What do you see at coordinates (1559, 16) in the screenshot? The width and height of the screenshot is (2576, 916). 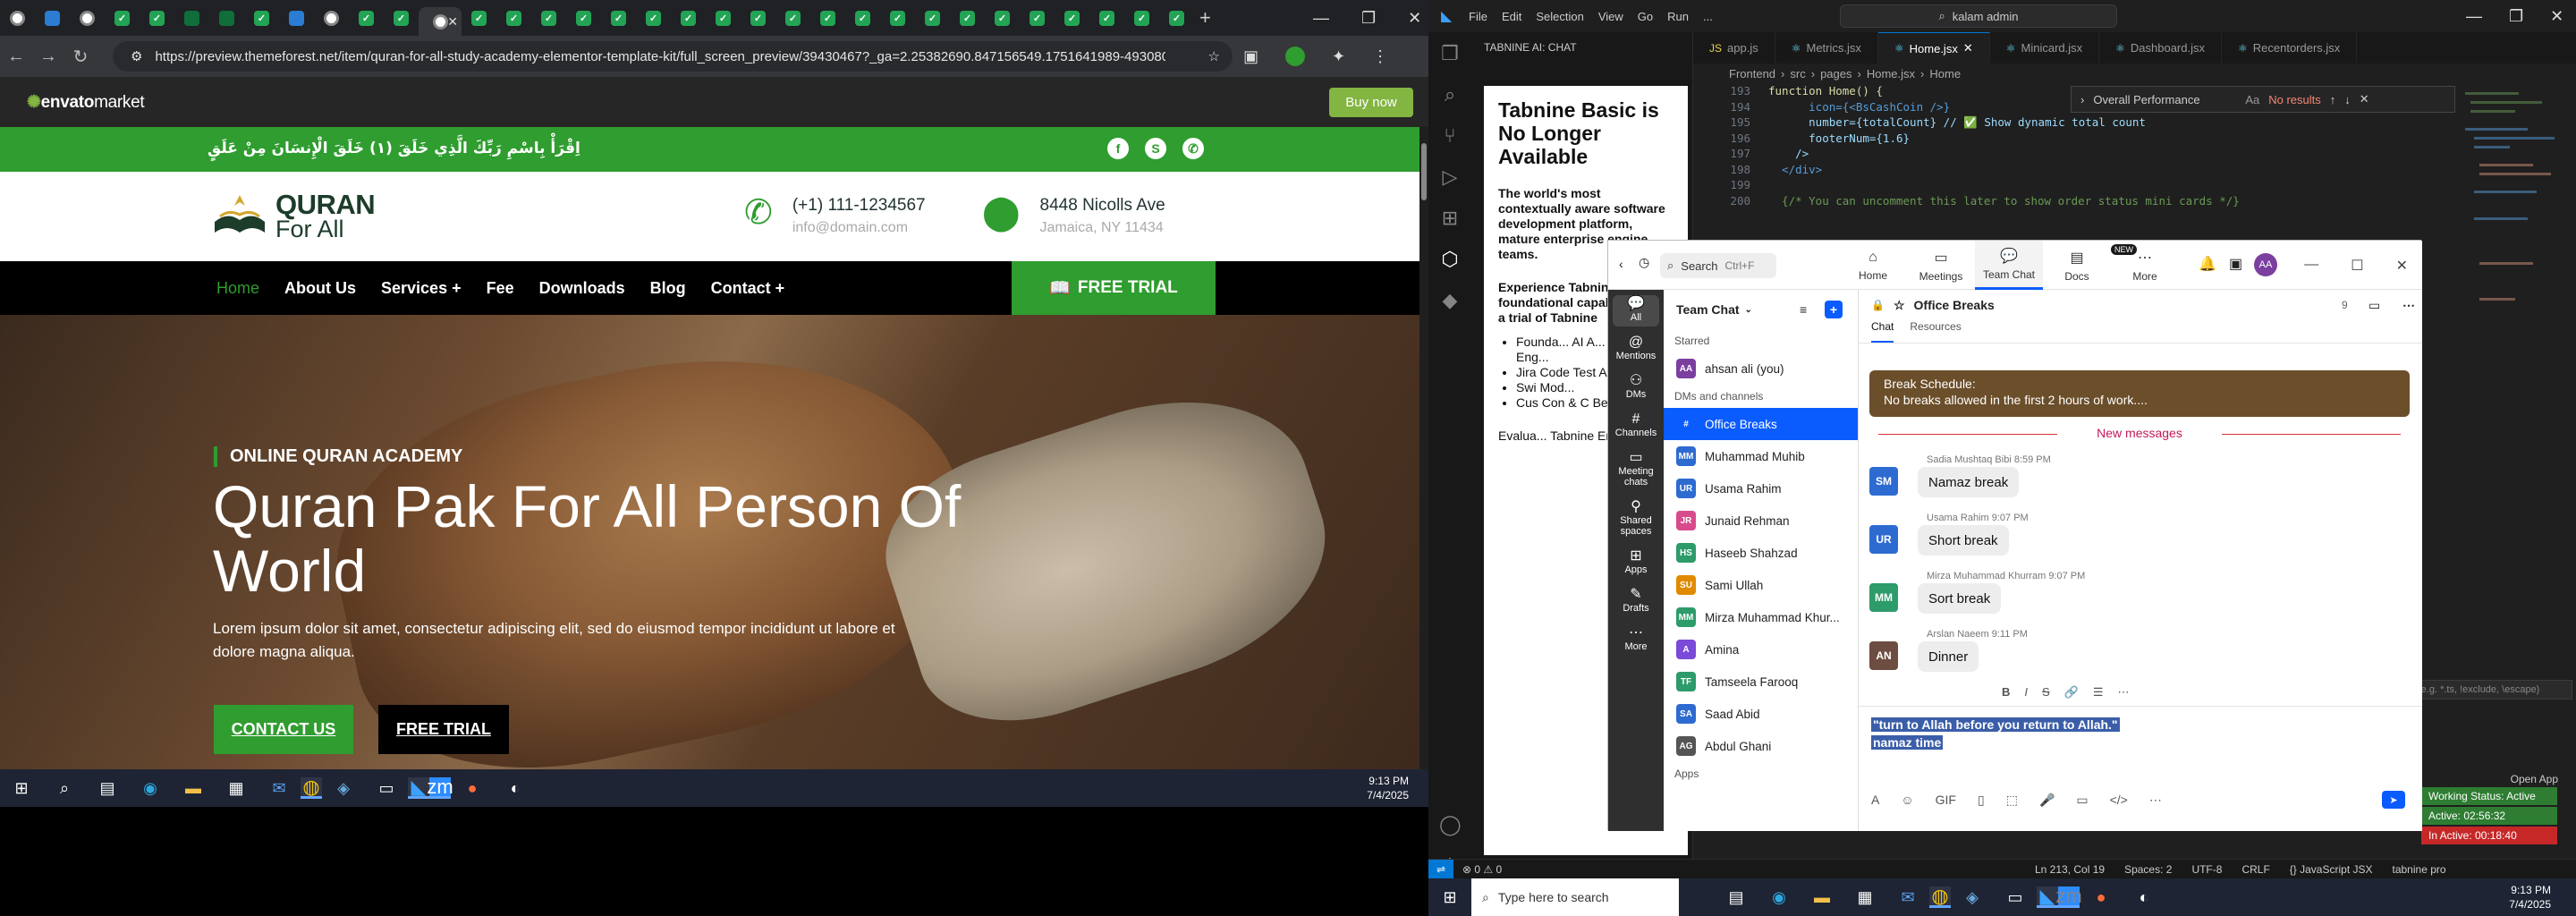 I see `menu-item: Selection` at bounding box center [1559, 16].